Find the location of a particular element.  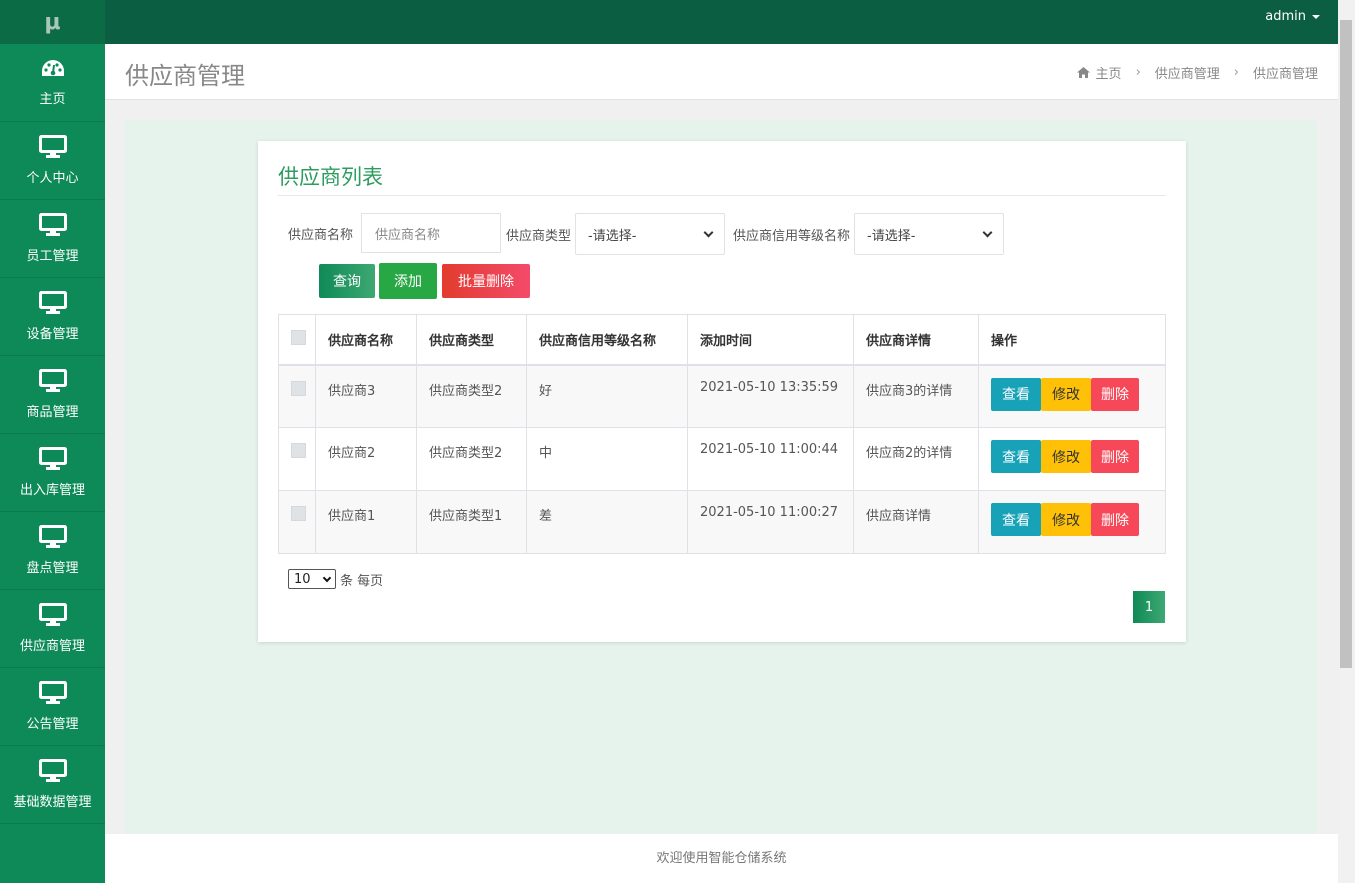

filter-credit: 供应商信用等级名称 -请选择- is located at coordinates (869, 234).